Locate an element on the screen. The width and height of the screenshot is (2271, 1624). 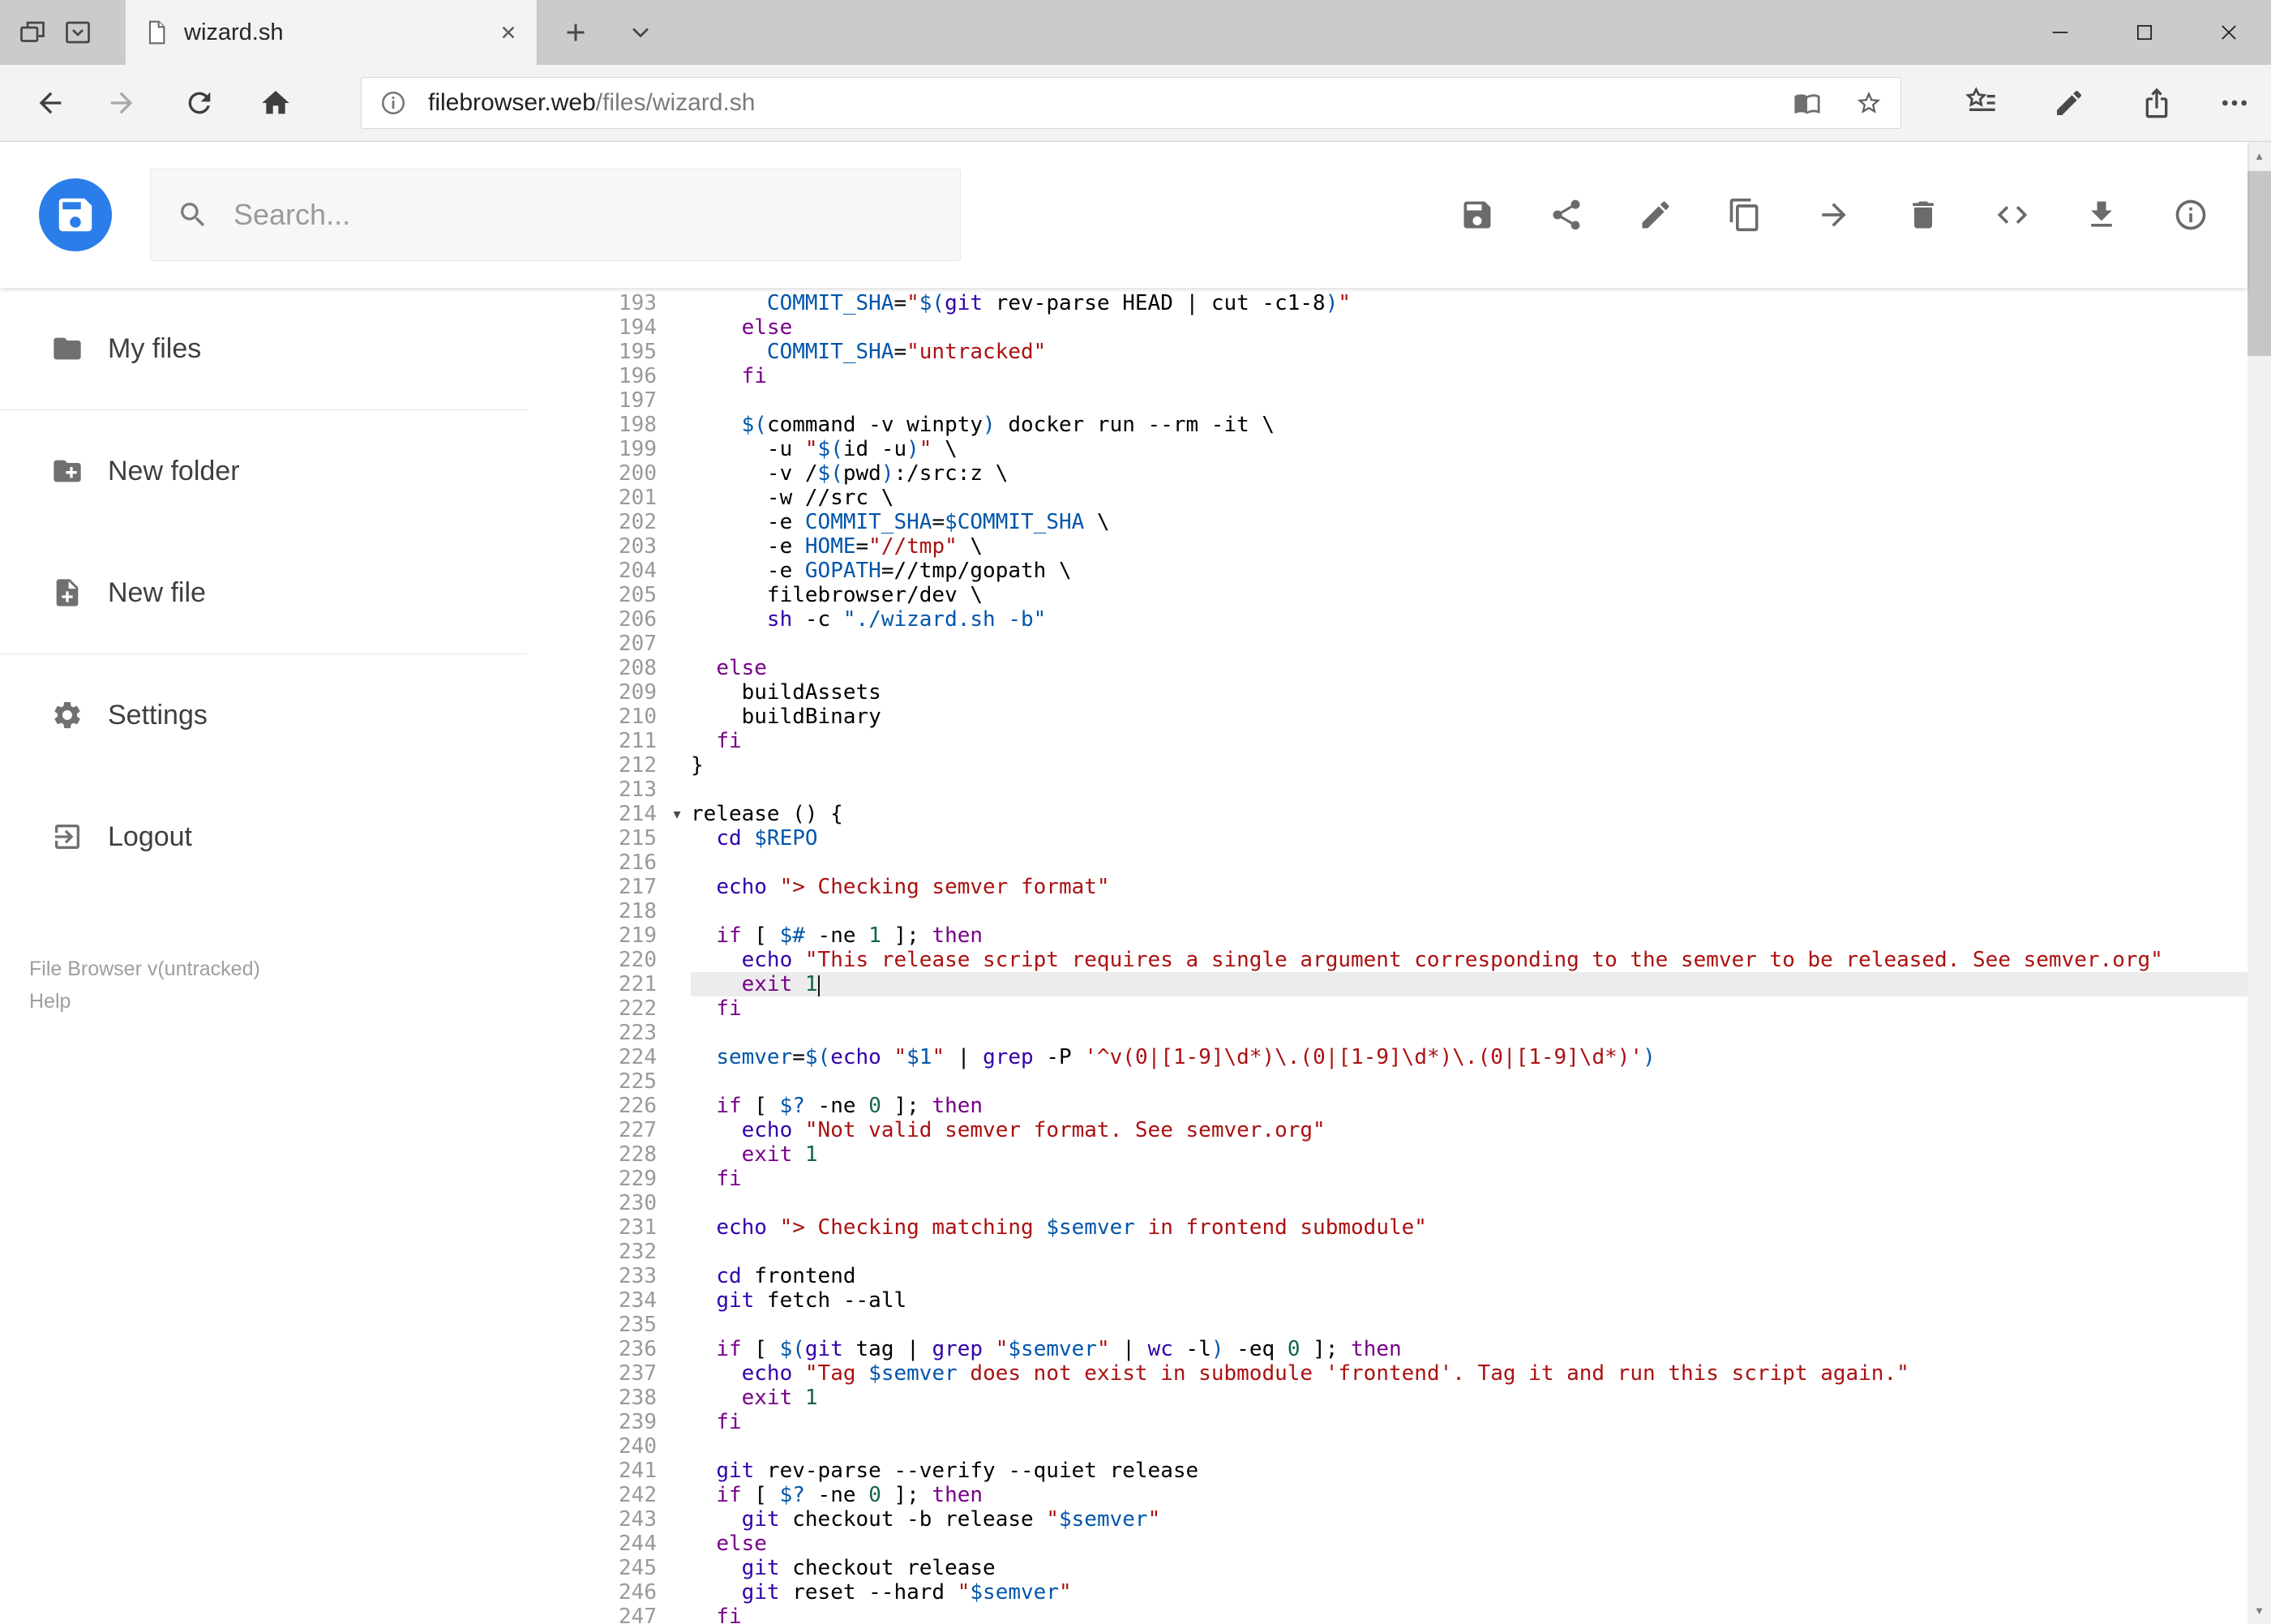
code-line: 218 is located at coordinates (1387, 911).